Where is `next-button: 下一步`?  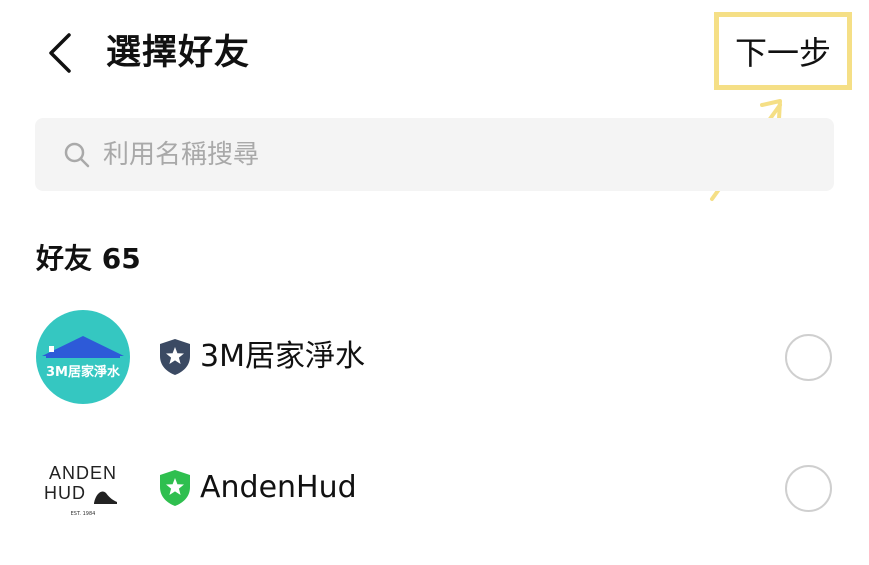
next-button: 下一步 is located at coordinates (783, 51).